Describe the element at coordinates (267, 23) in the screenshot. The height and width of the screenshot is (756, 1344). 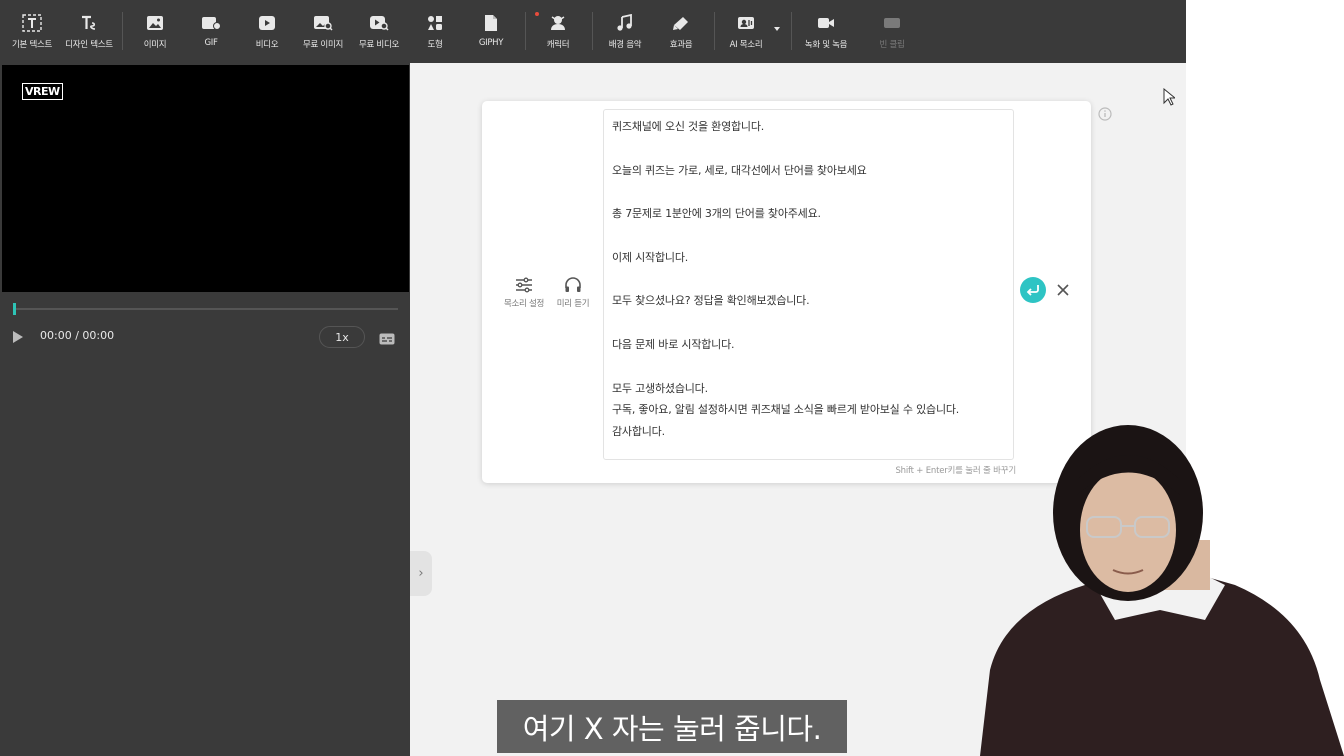
I see `video-icon` at that location.